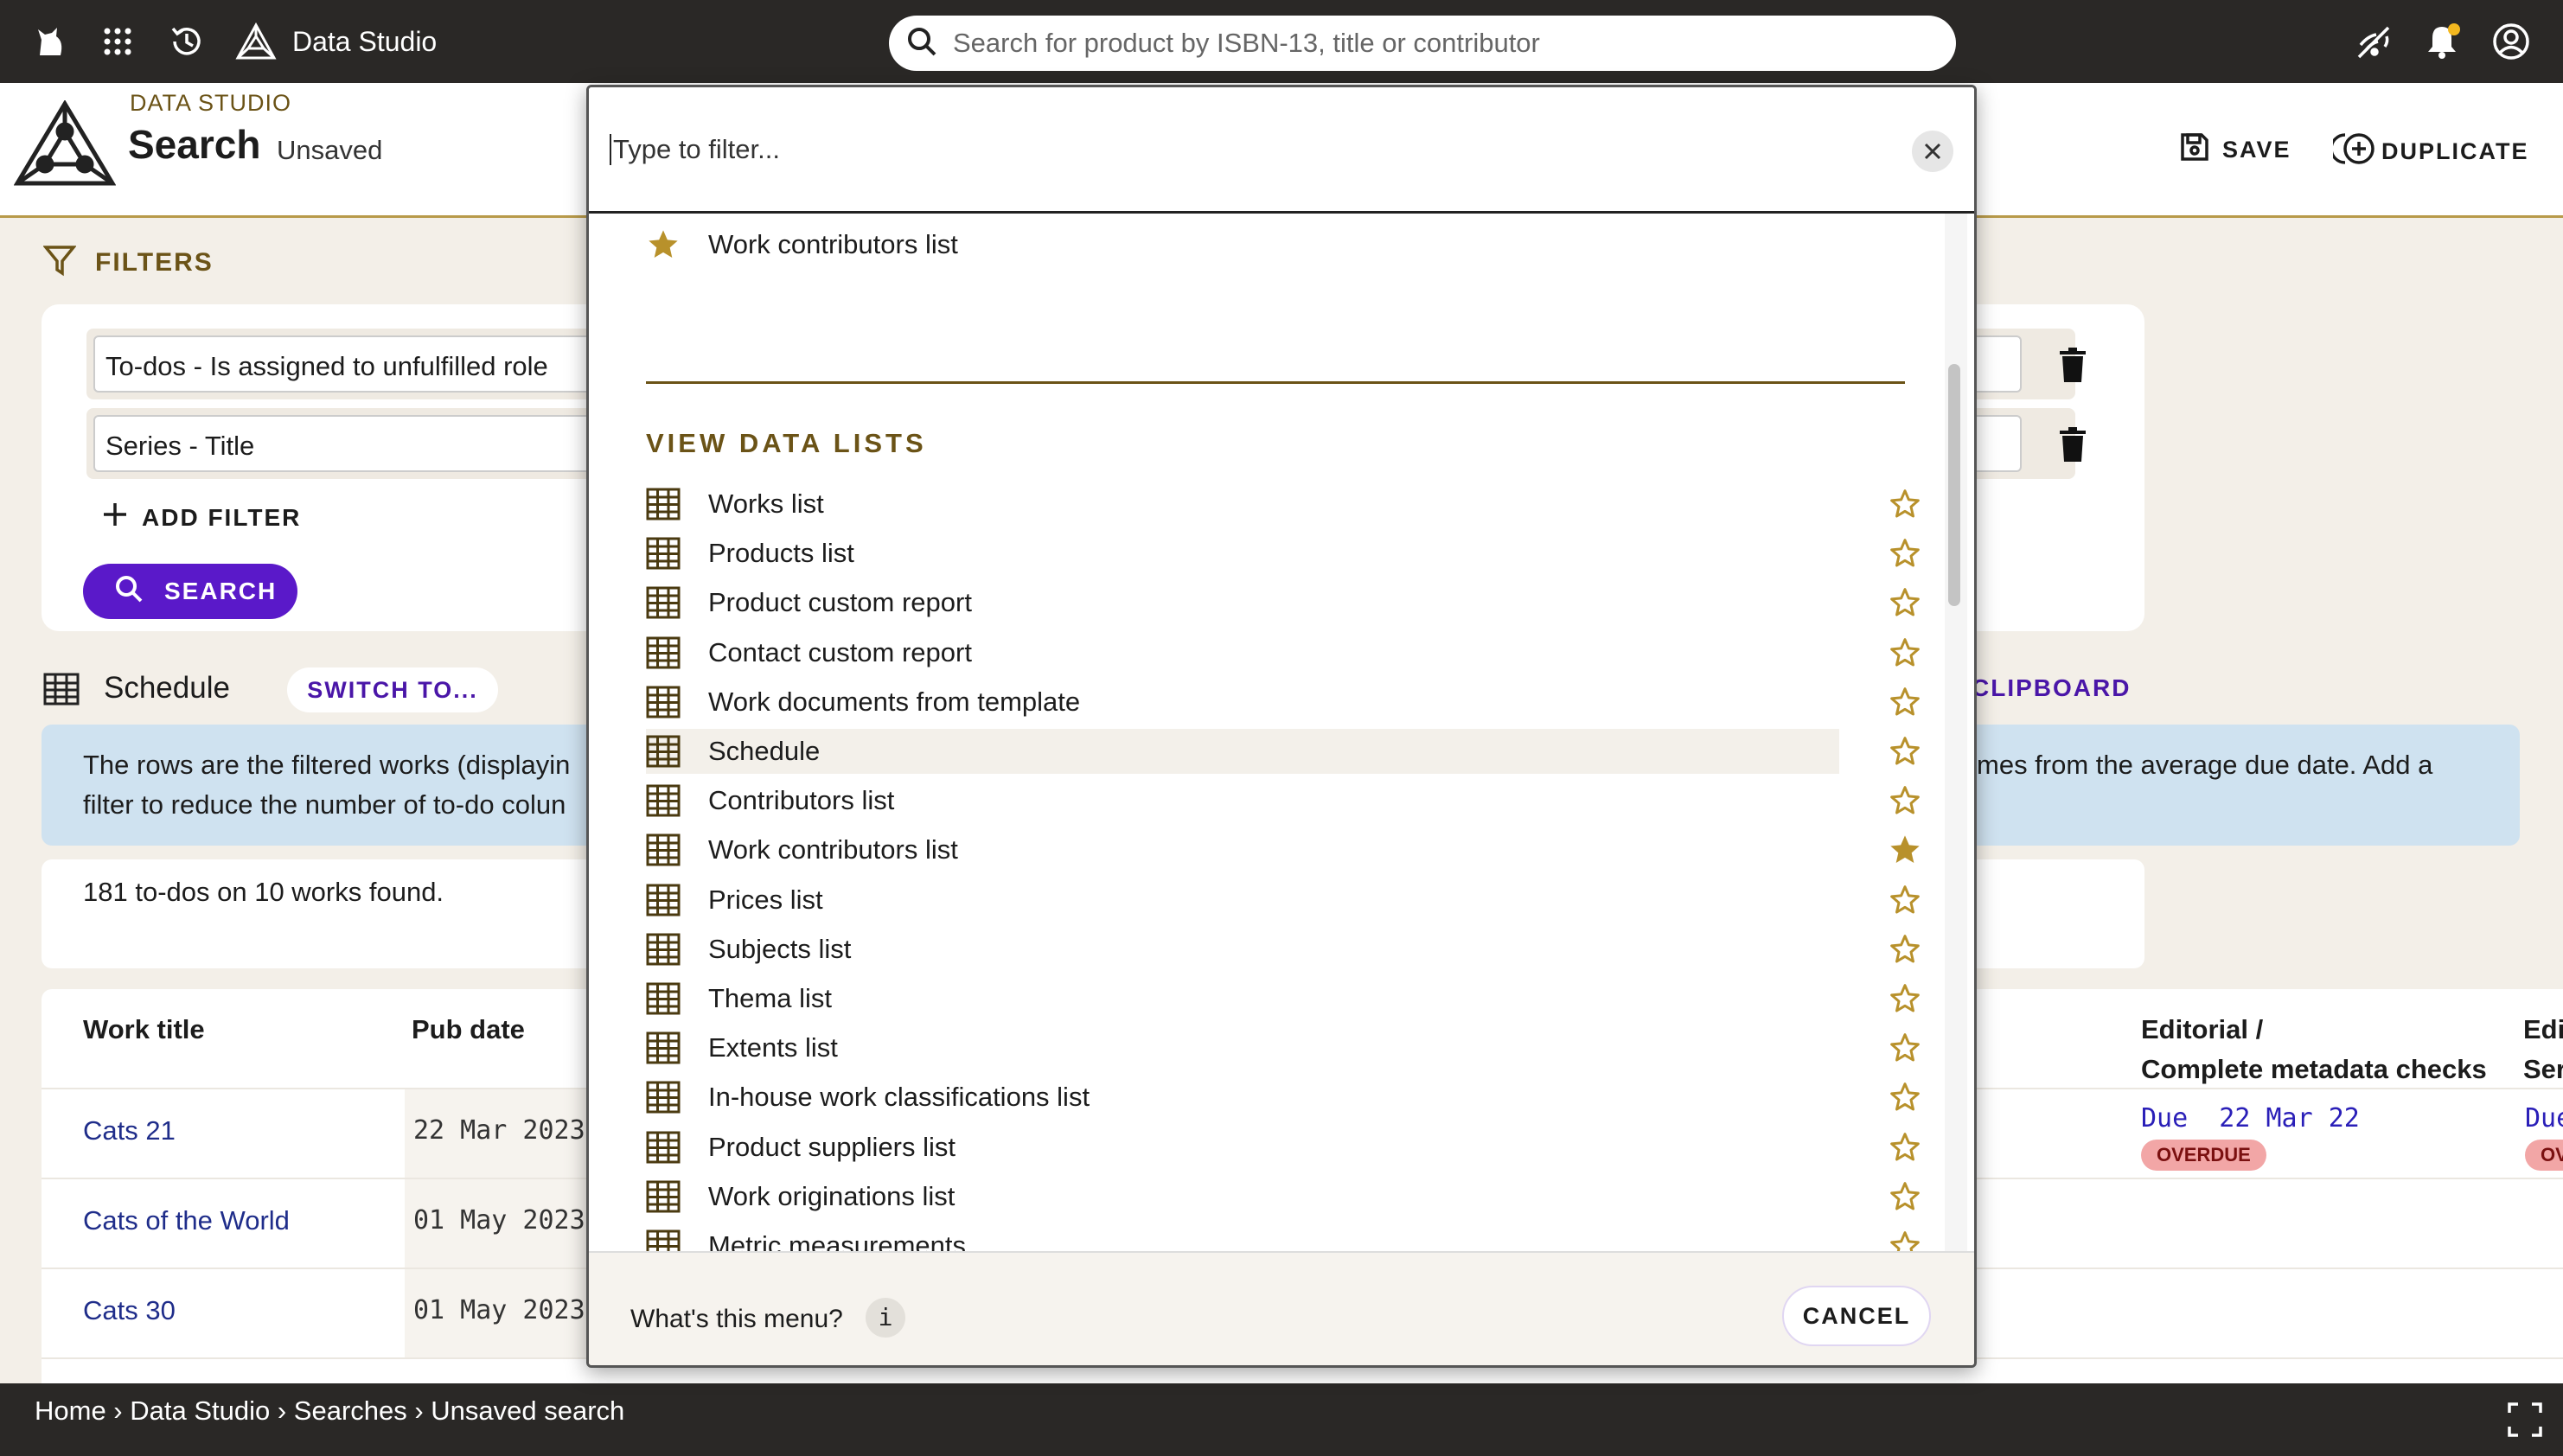 Image resolution: width=2563 pixels, height=1456 pixels. Describe the element at coordinates (364, 42) in the screenshot. I see `app-name: Data Studio` at that location.